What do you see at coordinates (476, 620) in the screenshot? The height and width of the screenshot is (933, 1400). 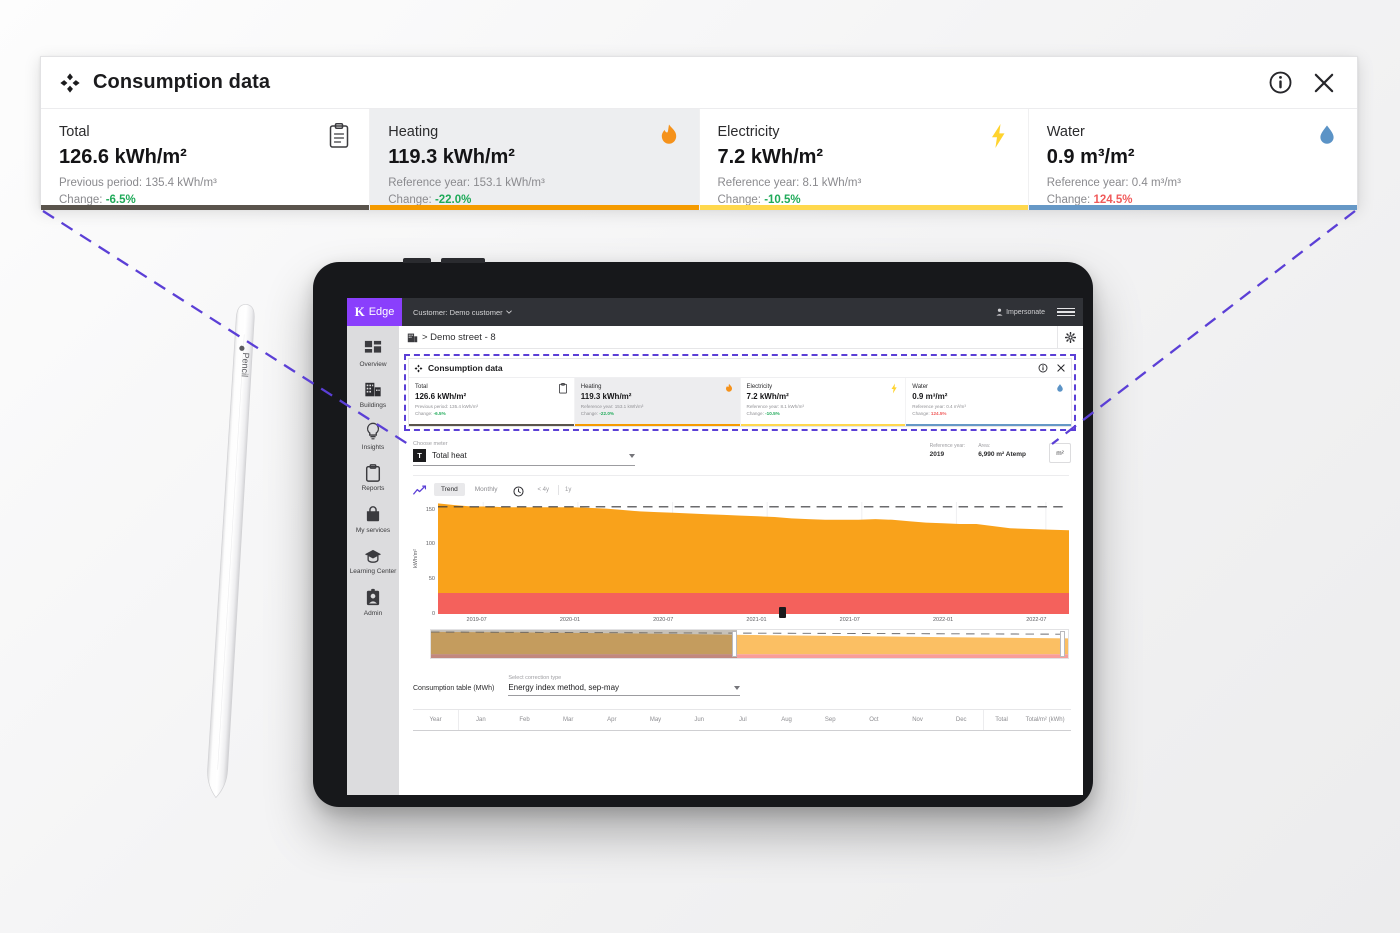 I see `x-tick: 2019-07` at bounding box center [476, 620].